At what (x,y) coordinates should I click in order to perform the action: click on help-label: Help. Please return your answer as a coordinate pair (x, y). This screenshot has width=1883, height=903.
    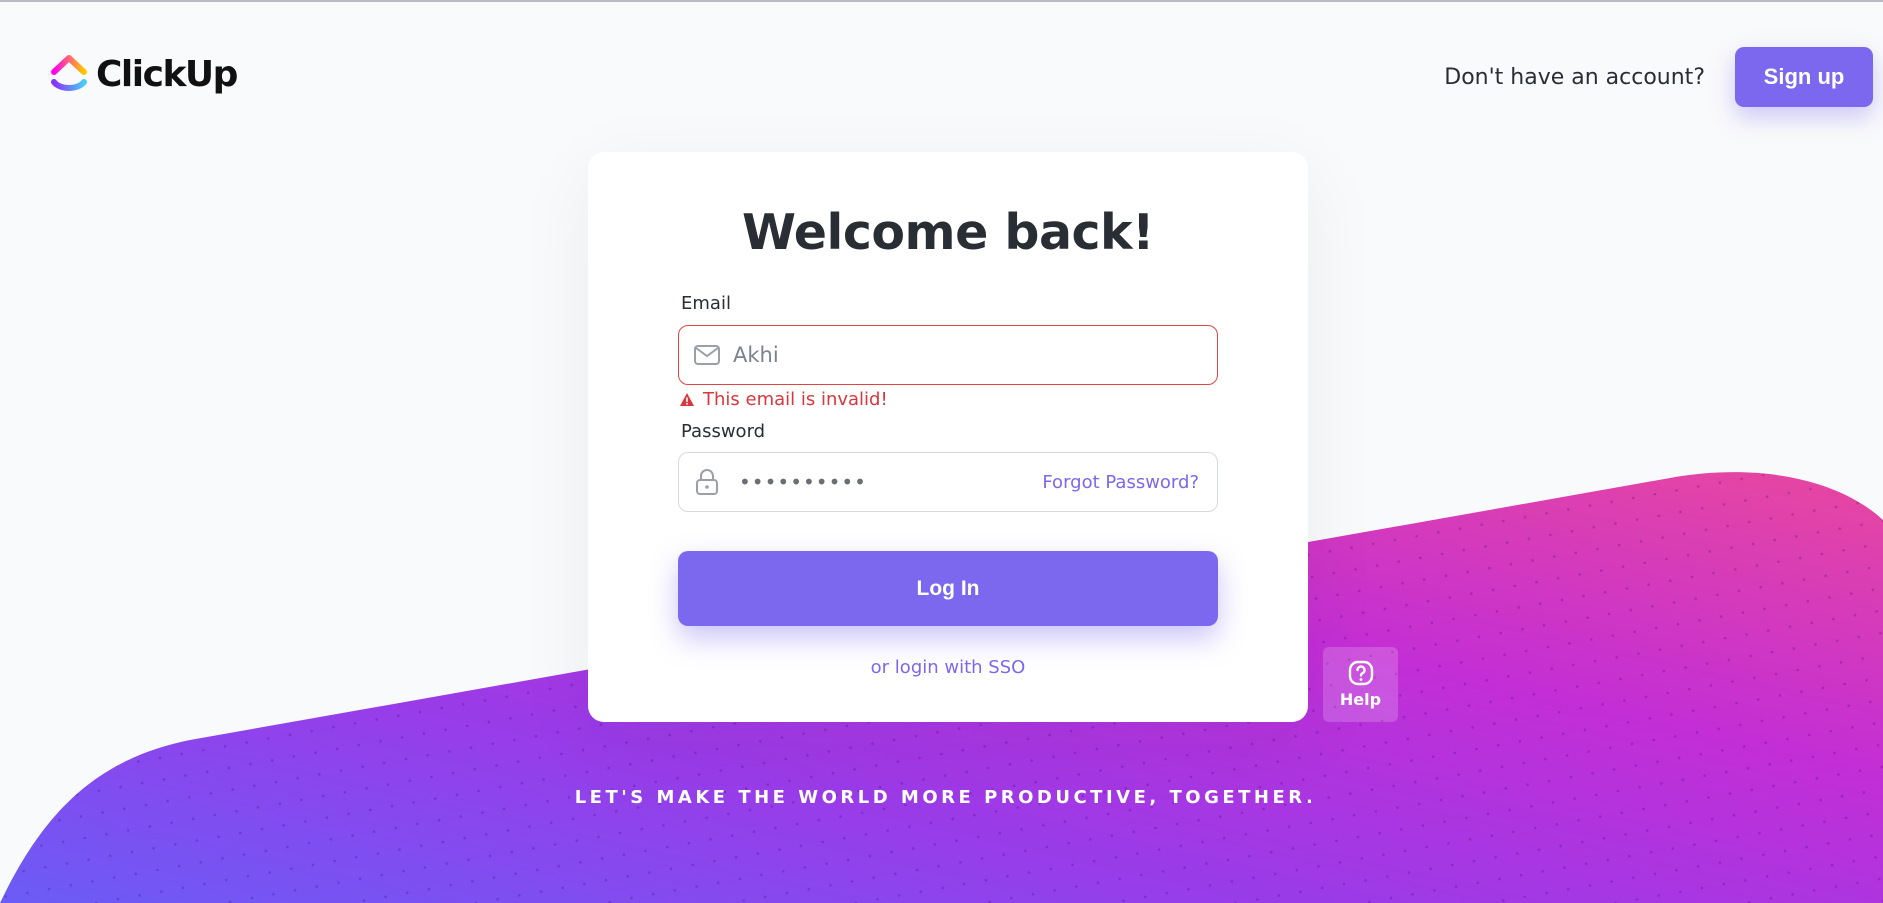
    Looking at the image, I should click on (1360, 699).